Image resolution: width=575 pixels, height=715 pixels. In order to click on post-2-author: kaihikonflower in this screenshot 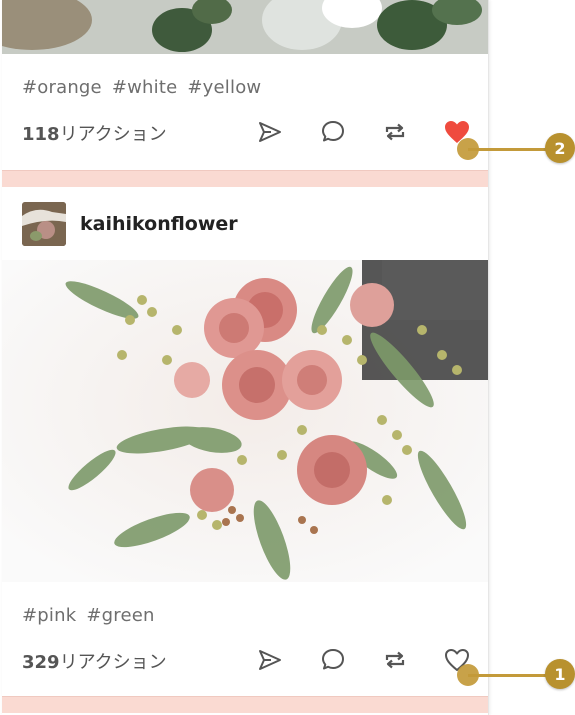, I will do `click(130, 224)`.